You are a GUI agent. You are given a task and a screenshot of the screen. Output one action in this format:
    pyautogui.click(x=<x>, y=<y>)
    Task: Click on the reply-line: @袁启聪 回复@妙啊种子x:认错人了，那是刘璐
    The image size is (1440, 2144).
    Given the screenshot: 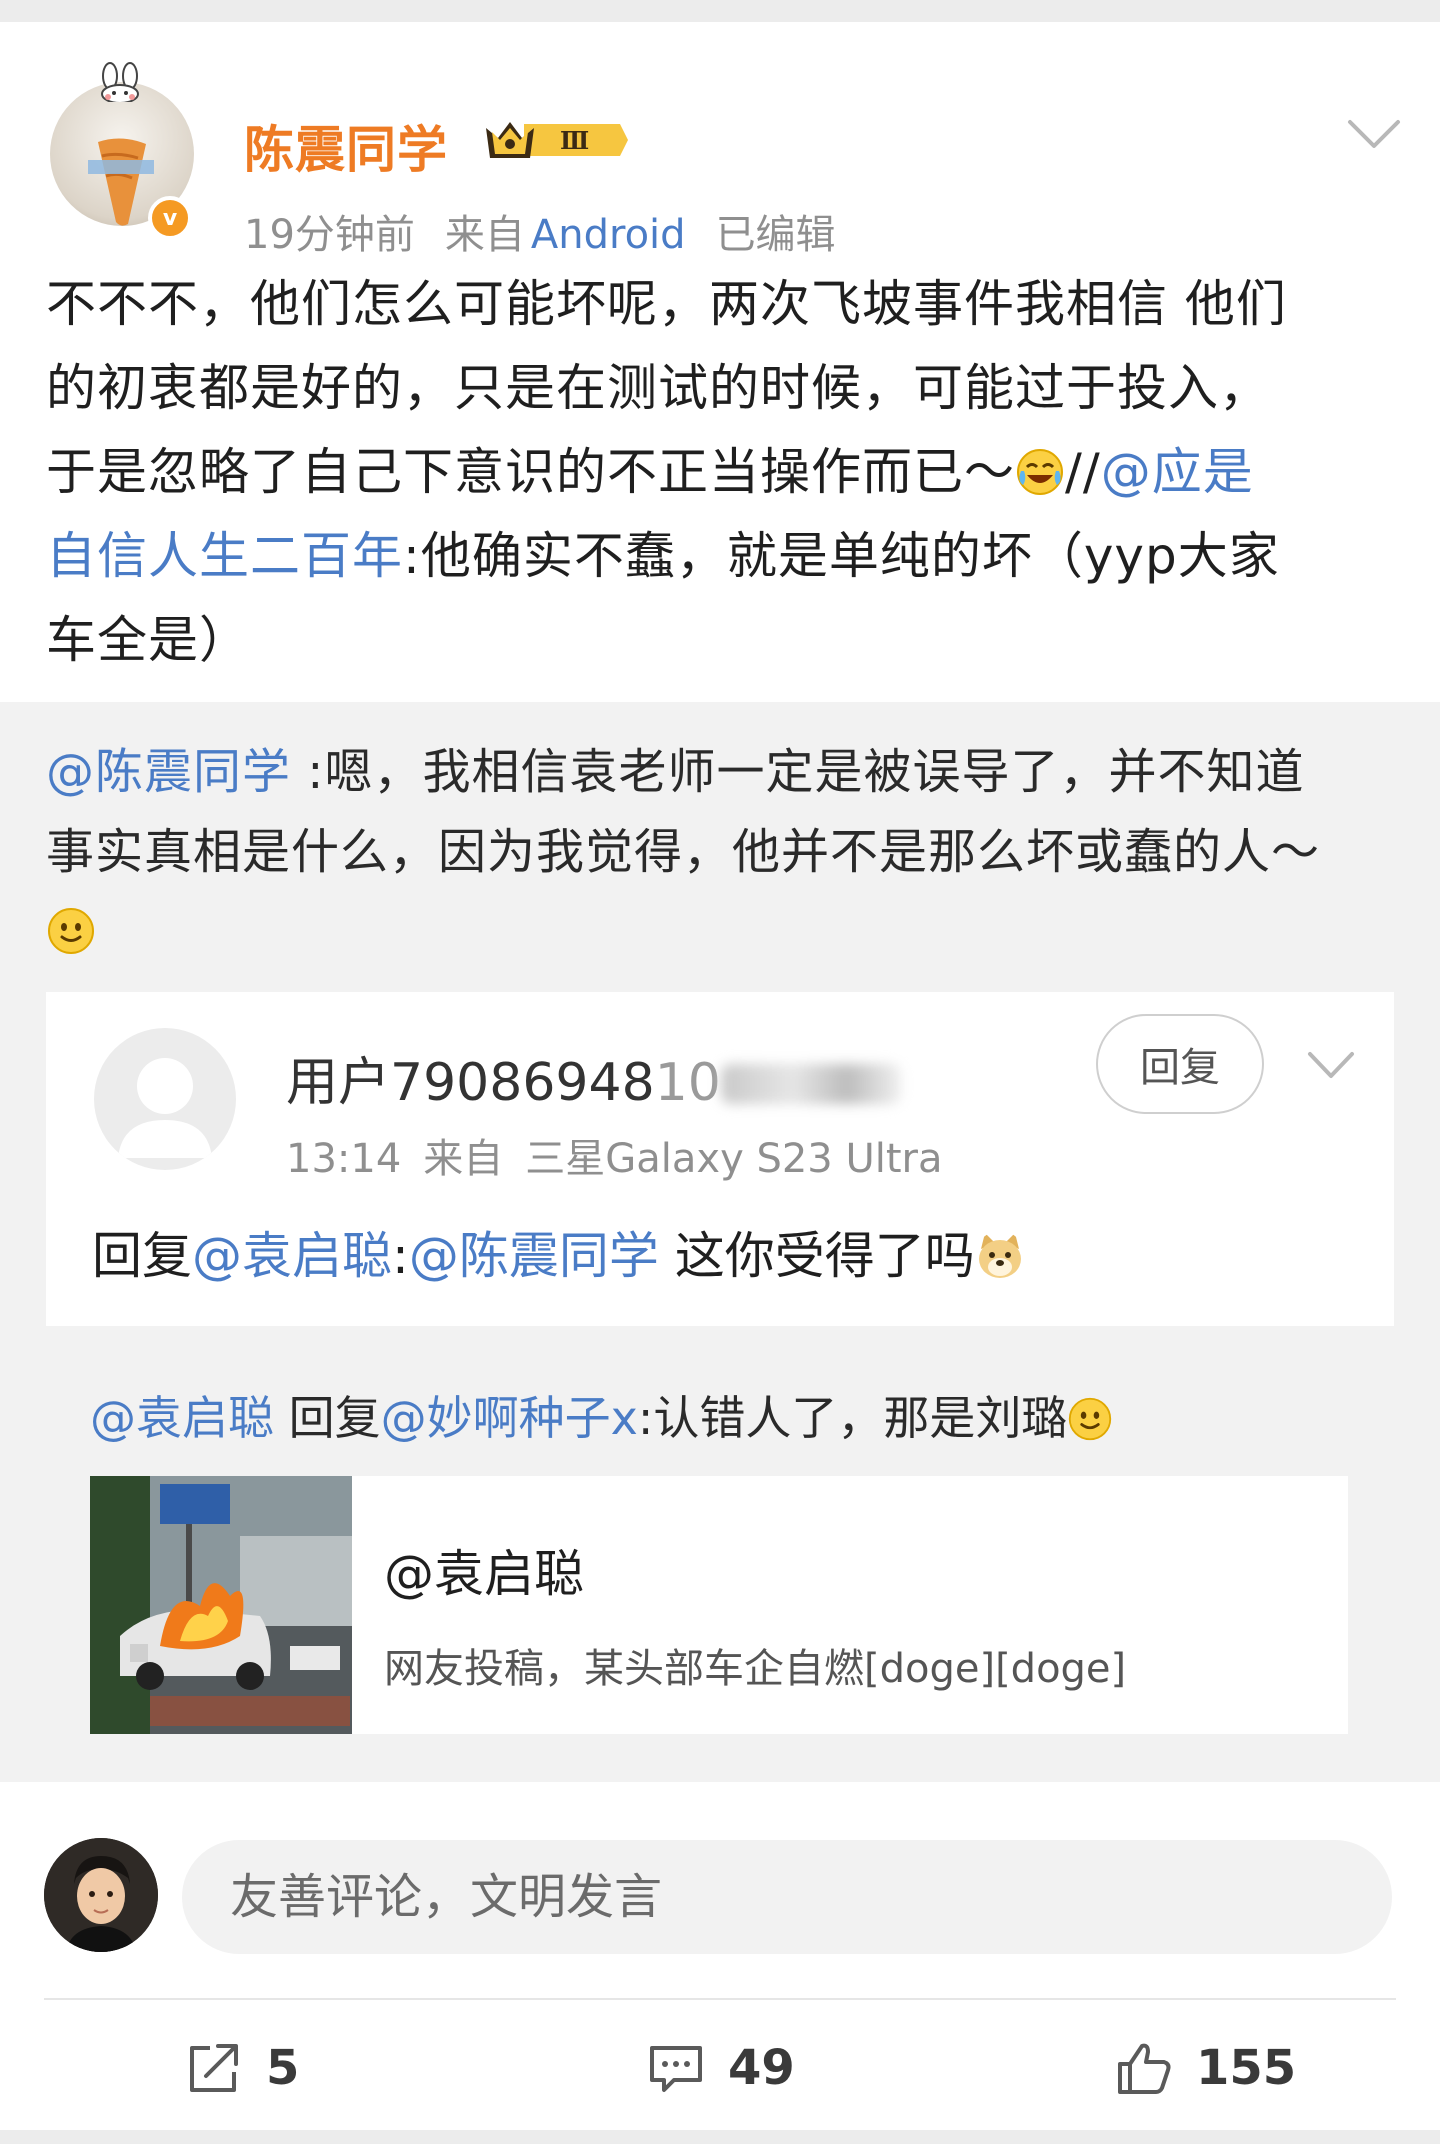 What is the action you would take?
    pyautogui.click(x=601, y=1415)
    